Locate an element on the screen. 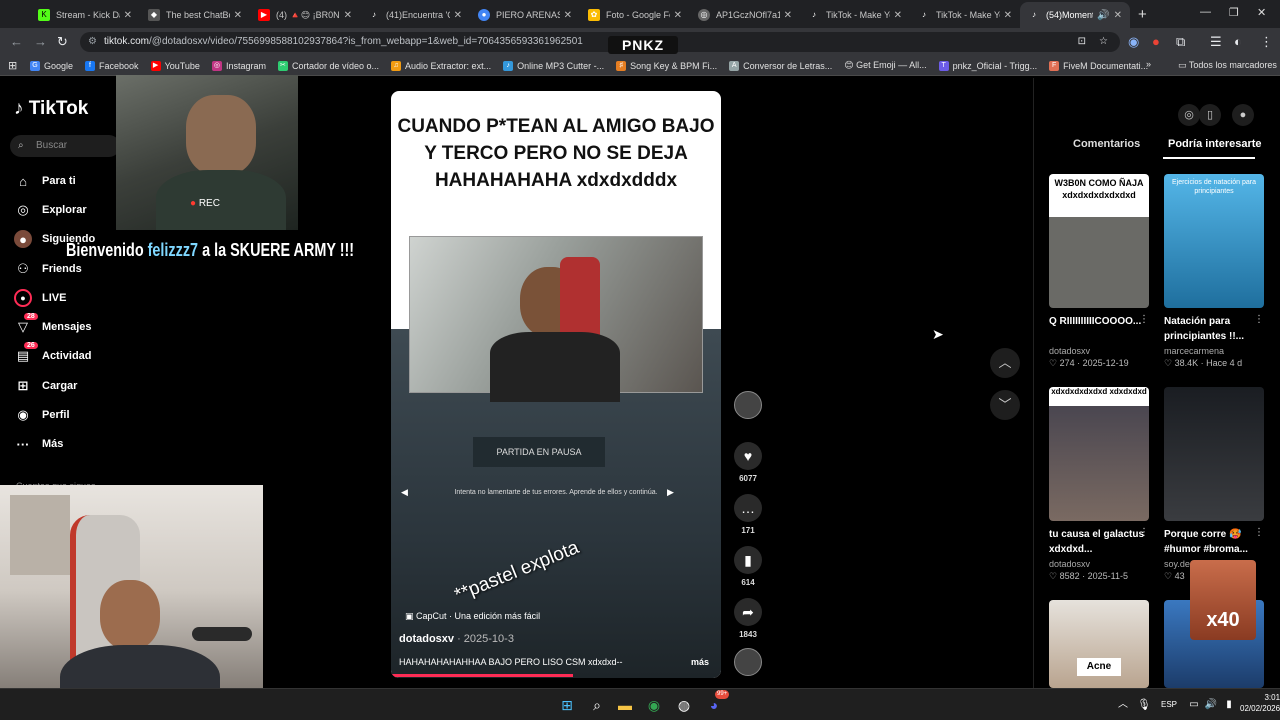 This screenshot has height=720, width=1280. all-bookmarks-folder: ▭ Todos los marcadores is located at coordinates (1227, 65).